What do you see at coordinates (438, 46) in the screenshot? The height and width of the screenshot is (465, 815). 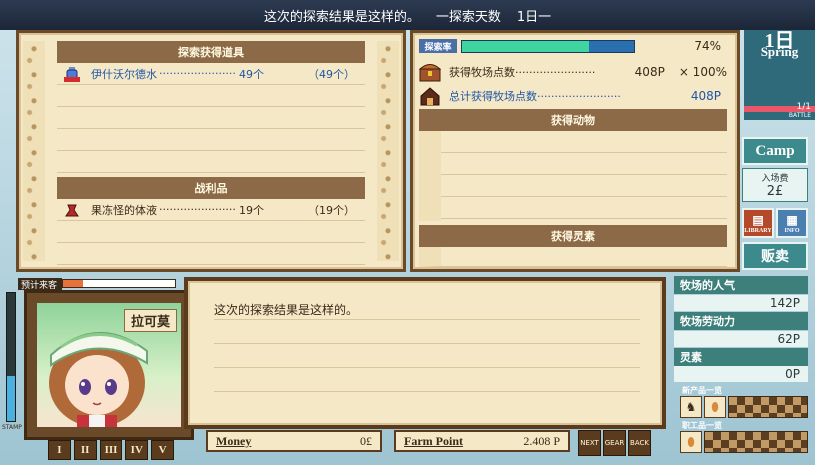 I see `explore-rate-badge: 探索率` at bounding box center [438, 46].